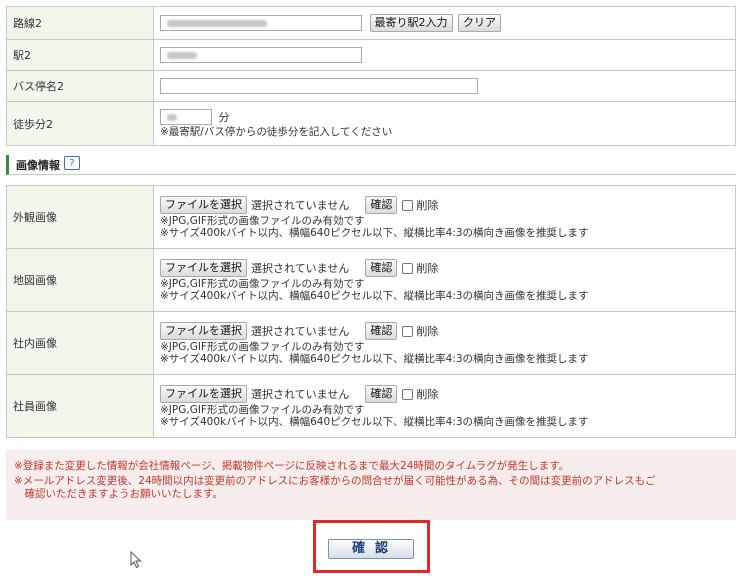 Image resolution: width=745 pixels, height=580 pixels. I want to click on exterior-image-label: 外観画像, so click(80, 217).